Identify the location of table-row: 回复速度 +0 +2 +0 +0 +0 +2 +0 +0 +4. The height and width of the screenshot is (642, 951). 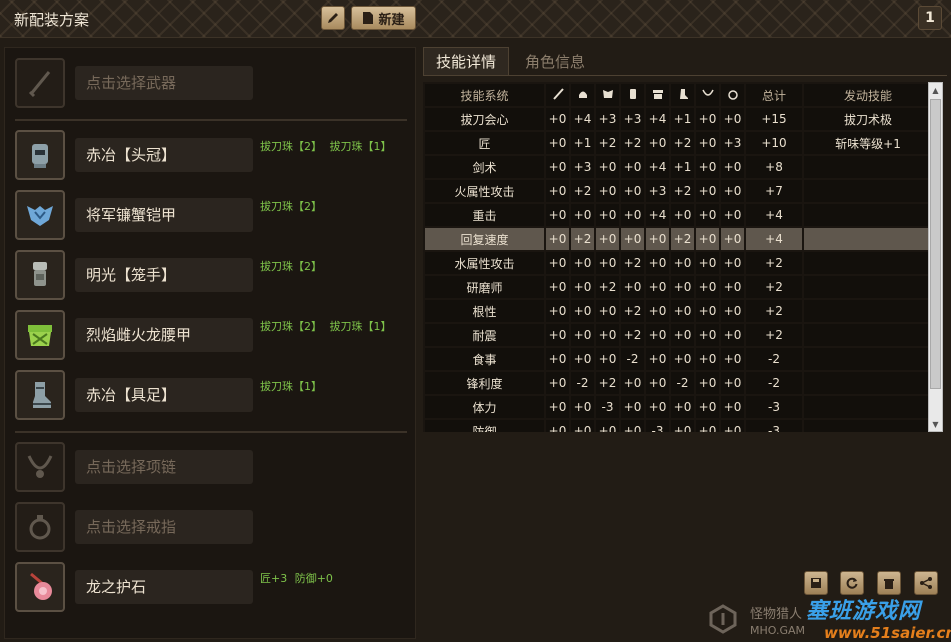
(676, 239).